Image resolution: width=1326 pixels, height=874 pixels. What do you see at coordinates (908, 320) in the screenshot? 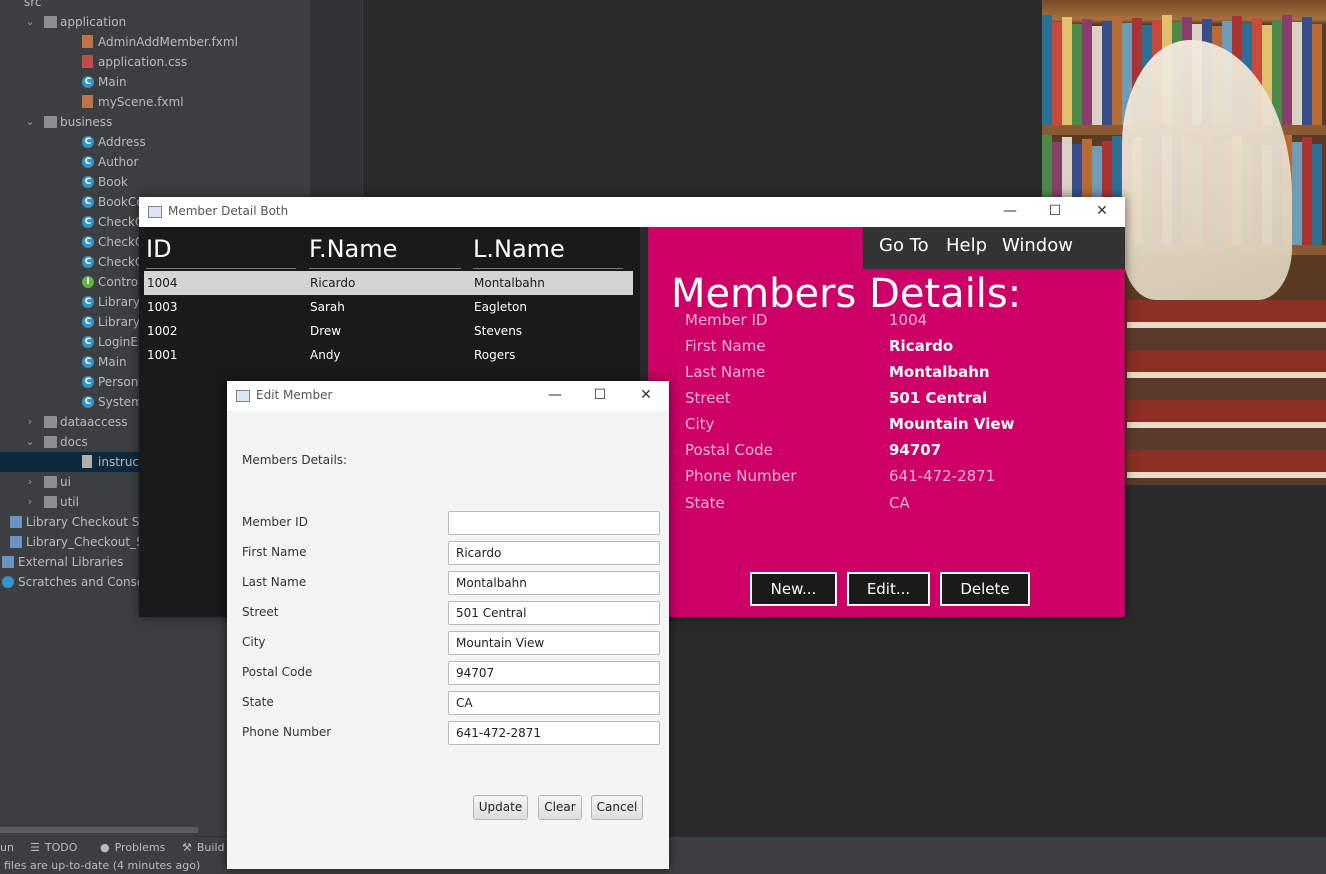
I see `detail-value: 1004` at bounding box center [908, 320].